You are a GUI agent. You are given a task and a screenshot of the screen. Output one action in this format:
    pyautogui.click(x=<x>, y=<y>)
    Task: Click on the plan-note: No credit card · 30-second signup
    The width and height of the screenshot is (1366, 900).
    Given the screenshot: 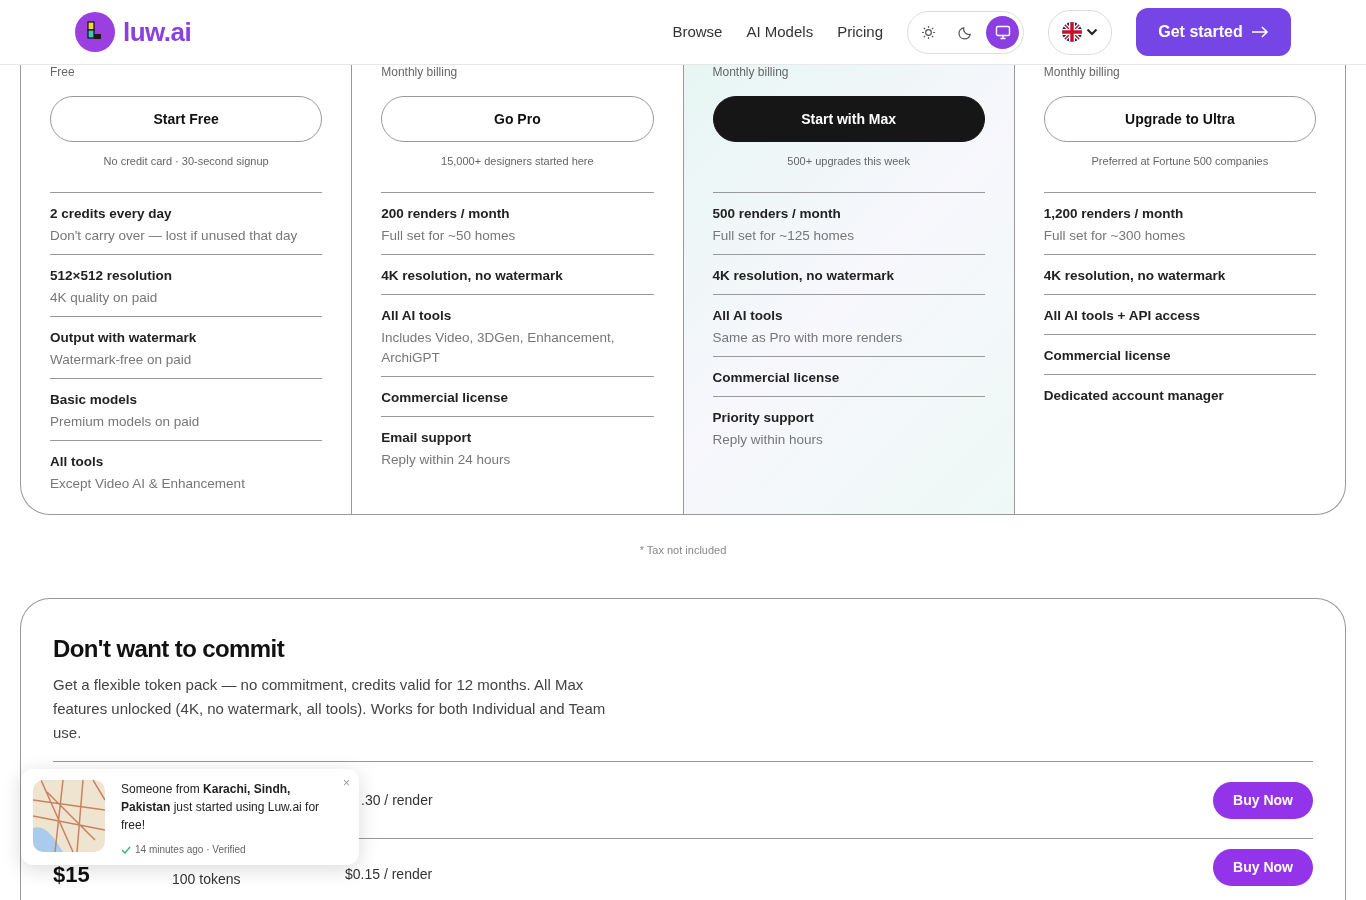 What is the action you would take?
    pyautogui.click(x=186, y=161)
    